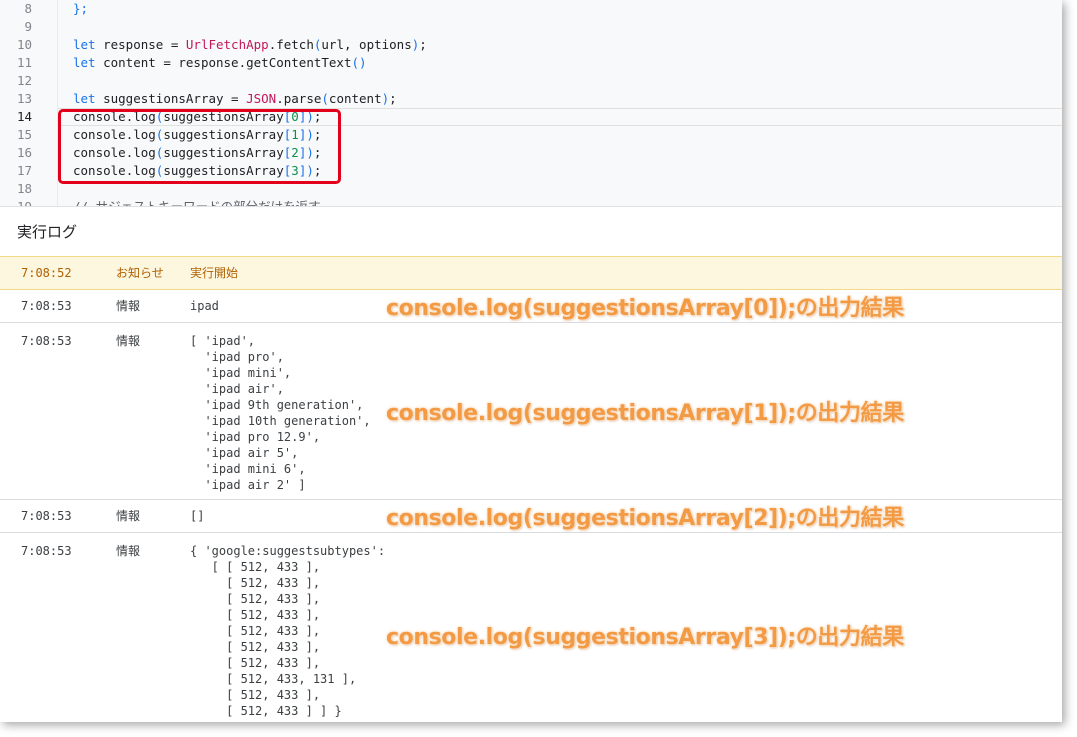  What do you see at coordinates (531, 81) in the screenshot?
I see `code-line: 12` at bounding box center [531, 81].